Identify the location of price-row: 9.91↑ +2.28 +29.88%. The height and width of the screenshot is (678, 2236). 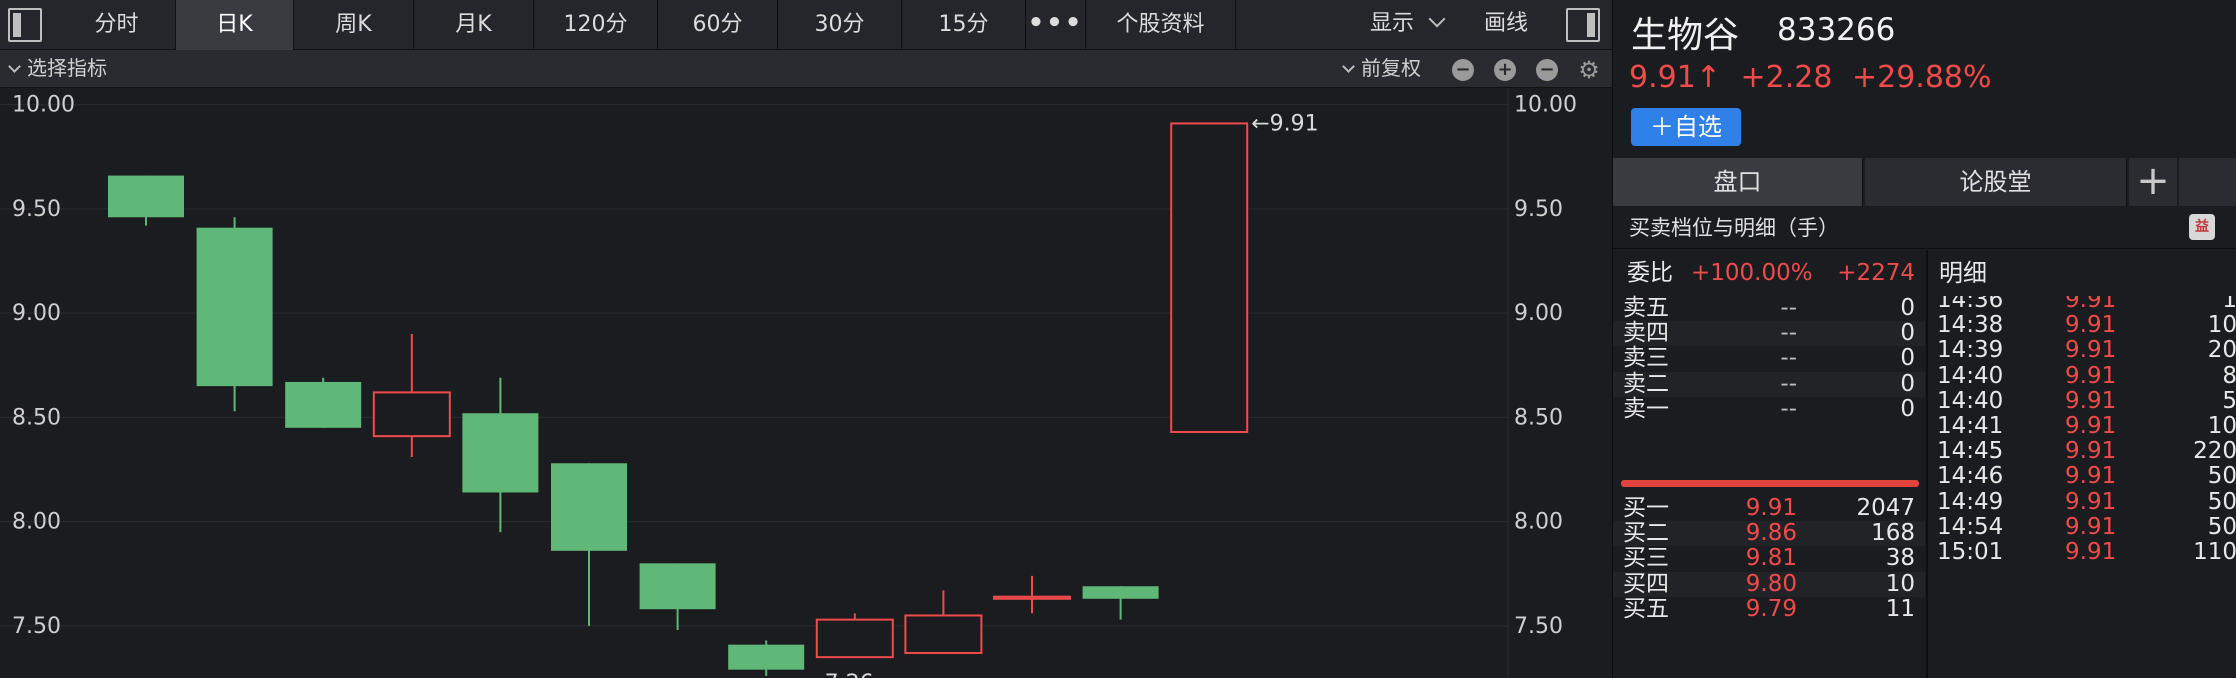
(1815, 77).